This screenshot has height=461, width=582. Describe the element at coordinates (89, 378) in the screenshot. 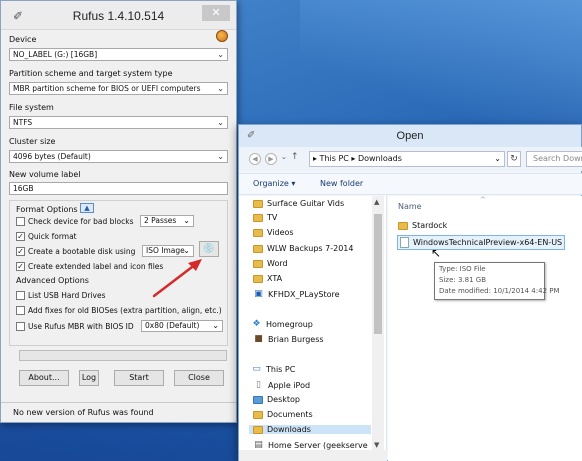

I see `log-button: Log` at that location.